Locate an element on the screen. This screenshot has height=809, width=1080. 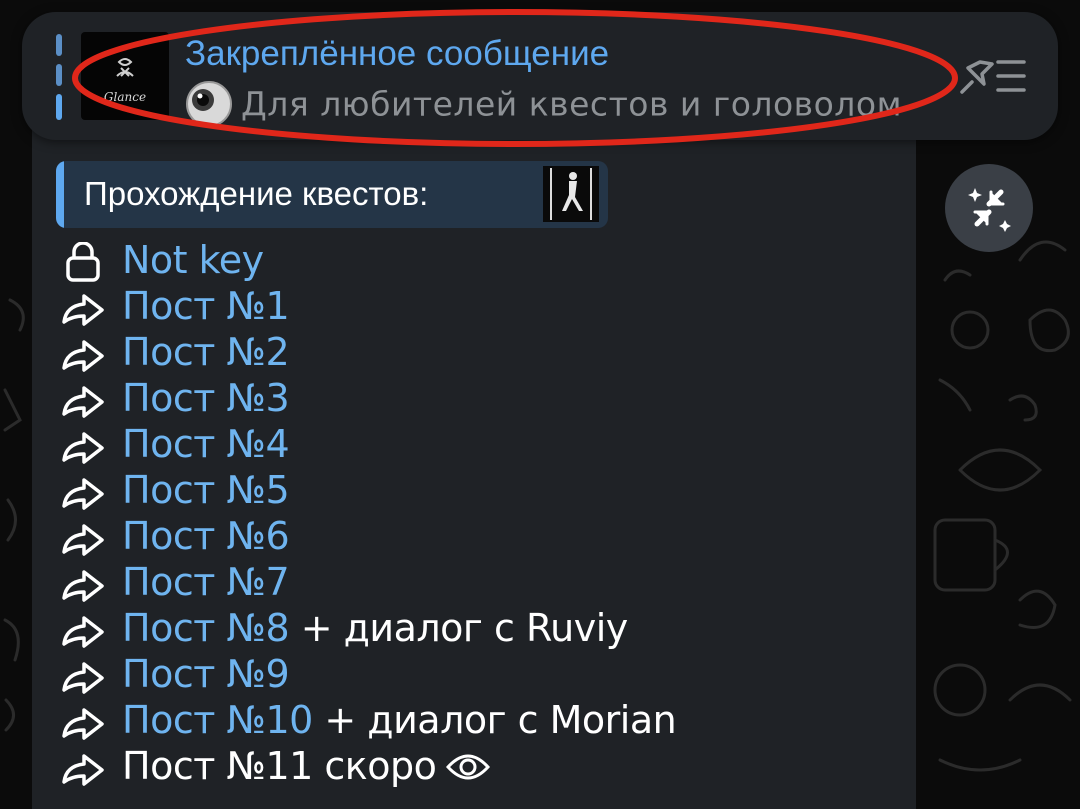
post-suffix: + диалог с Ruviy is located at coordinates (459, 628).